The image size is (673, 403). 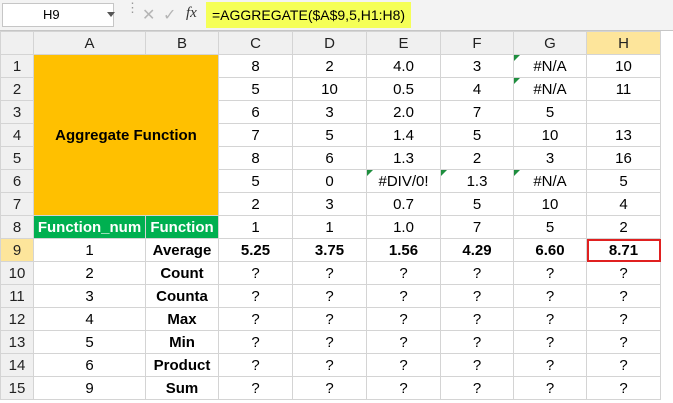 What do you see at coordinates (255, 158) in the screenshot?
I see `cell-c5: 8` at bounding box center [255, 158].